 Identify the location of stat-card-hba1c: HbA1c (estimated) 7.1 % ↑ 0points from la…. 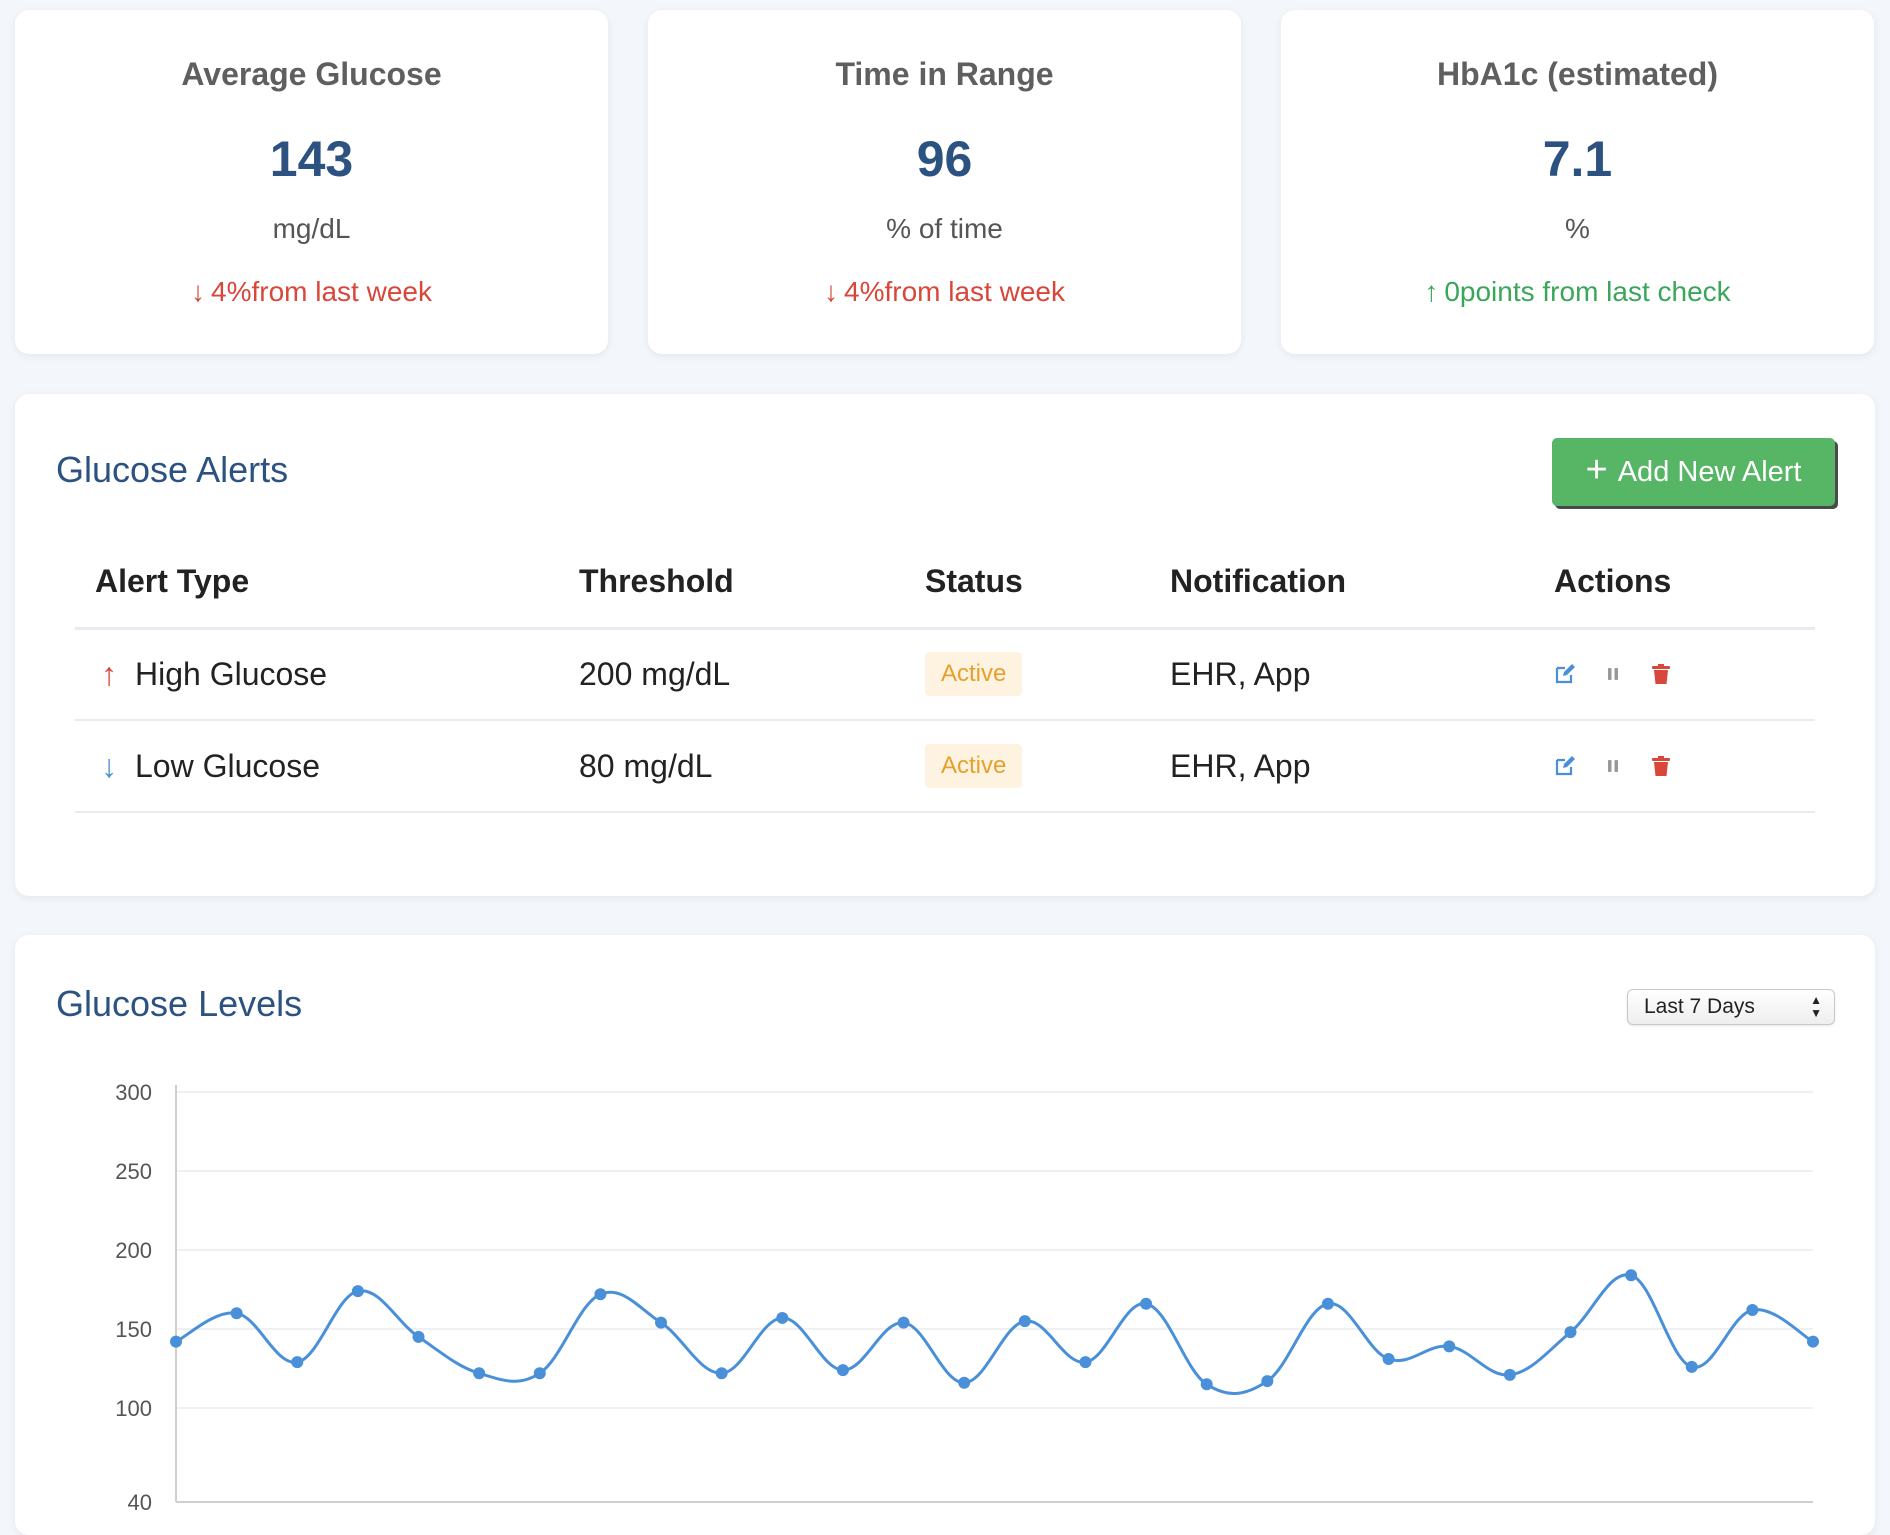
(1577, 182).